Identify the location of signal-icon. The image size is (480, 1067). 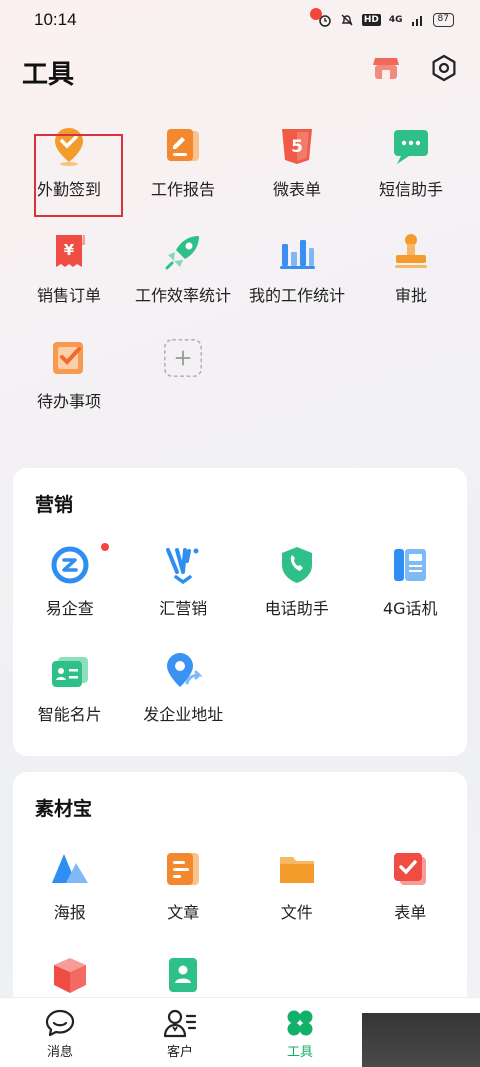
(416, 21).